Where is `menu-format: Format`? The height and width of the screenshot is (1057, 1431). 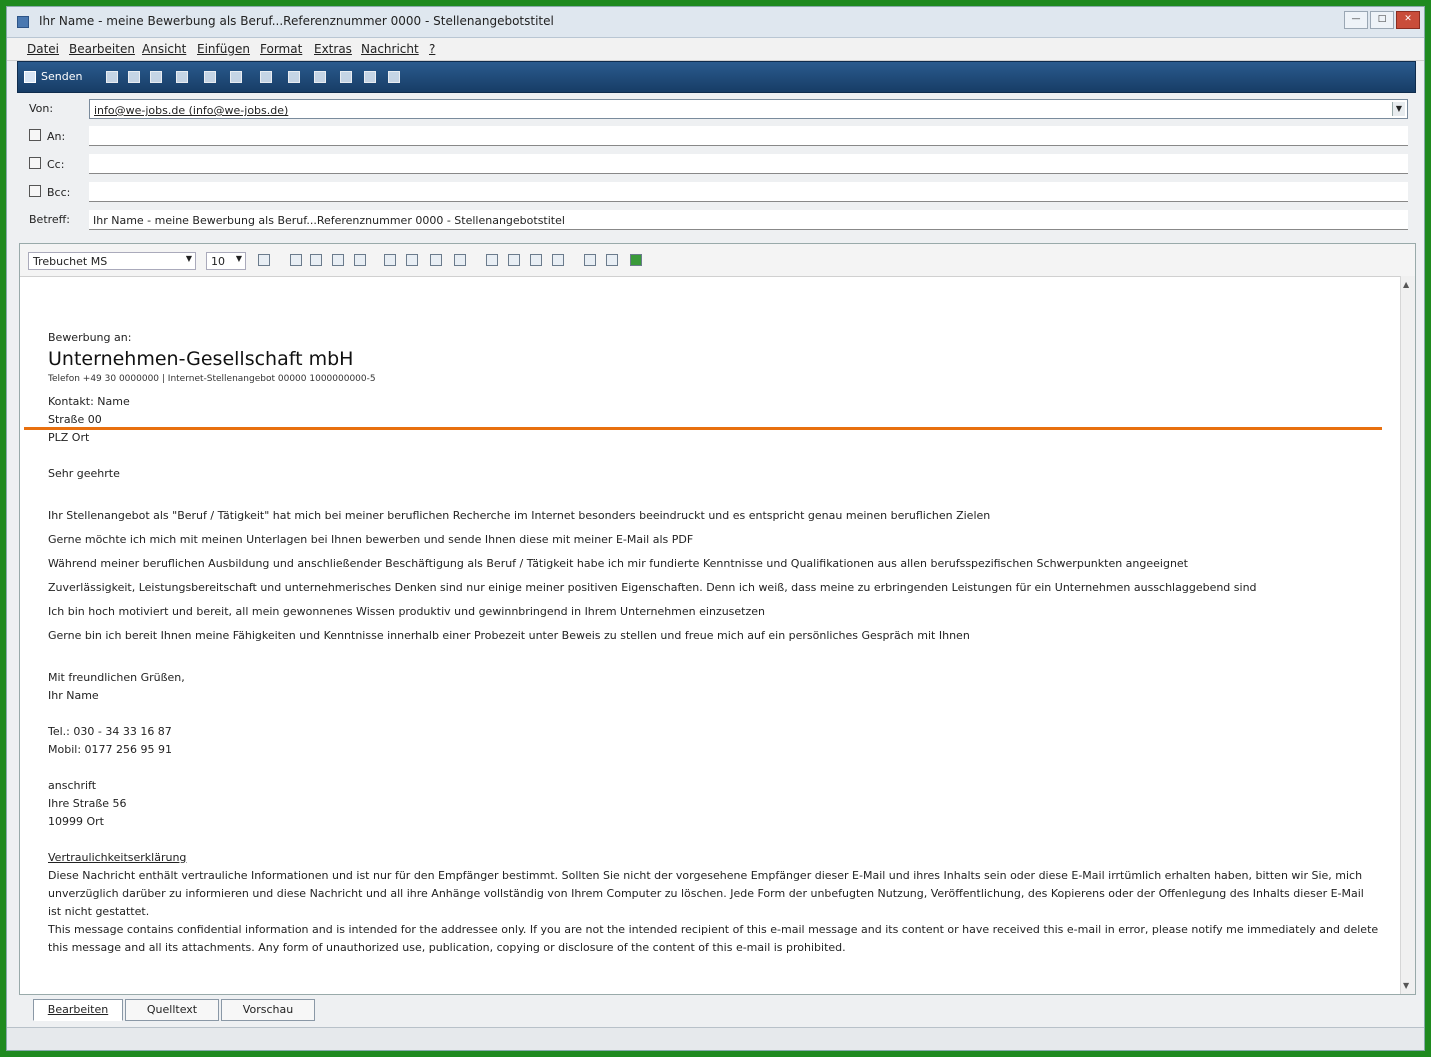
menu-format: Format is located at coordinates (281, 49).